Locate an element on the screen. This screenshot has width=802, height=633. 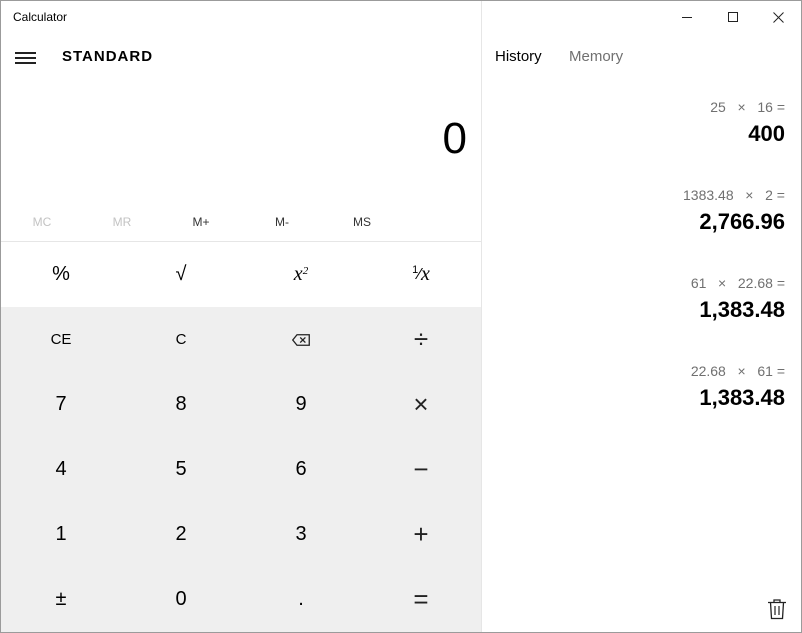
divide-label: ÷ is located at coordinates (421, 339).